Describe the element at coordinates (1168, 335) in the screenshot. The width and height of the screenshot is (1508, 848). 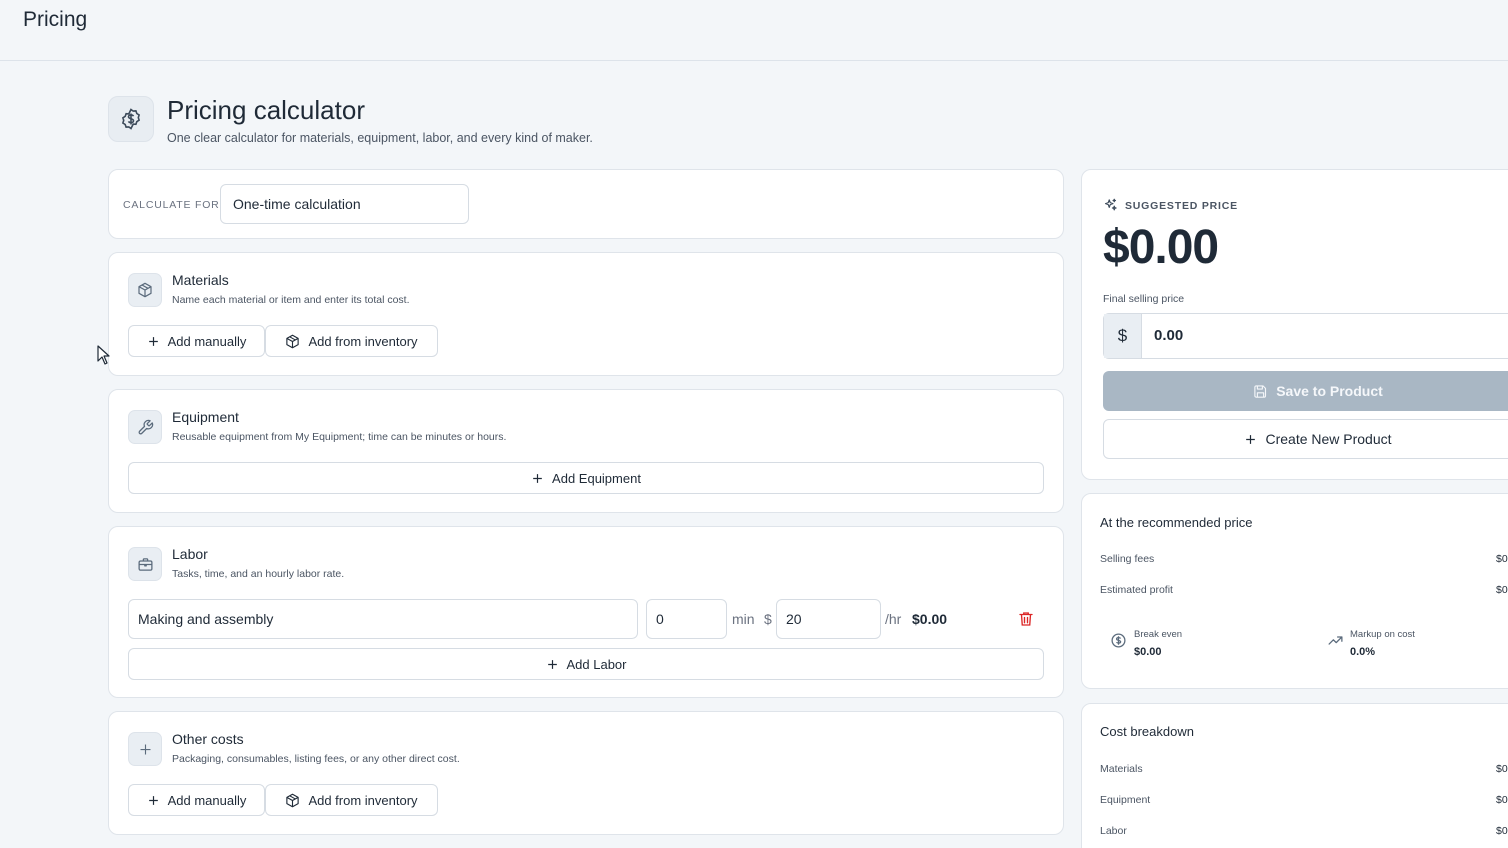
I see `final-selling-price-input: 0.00` at that location.